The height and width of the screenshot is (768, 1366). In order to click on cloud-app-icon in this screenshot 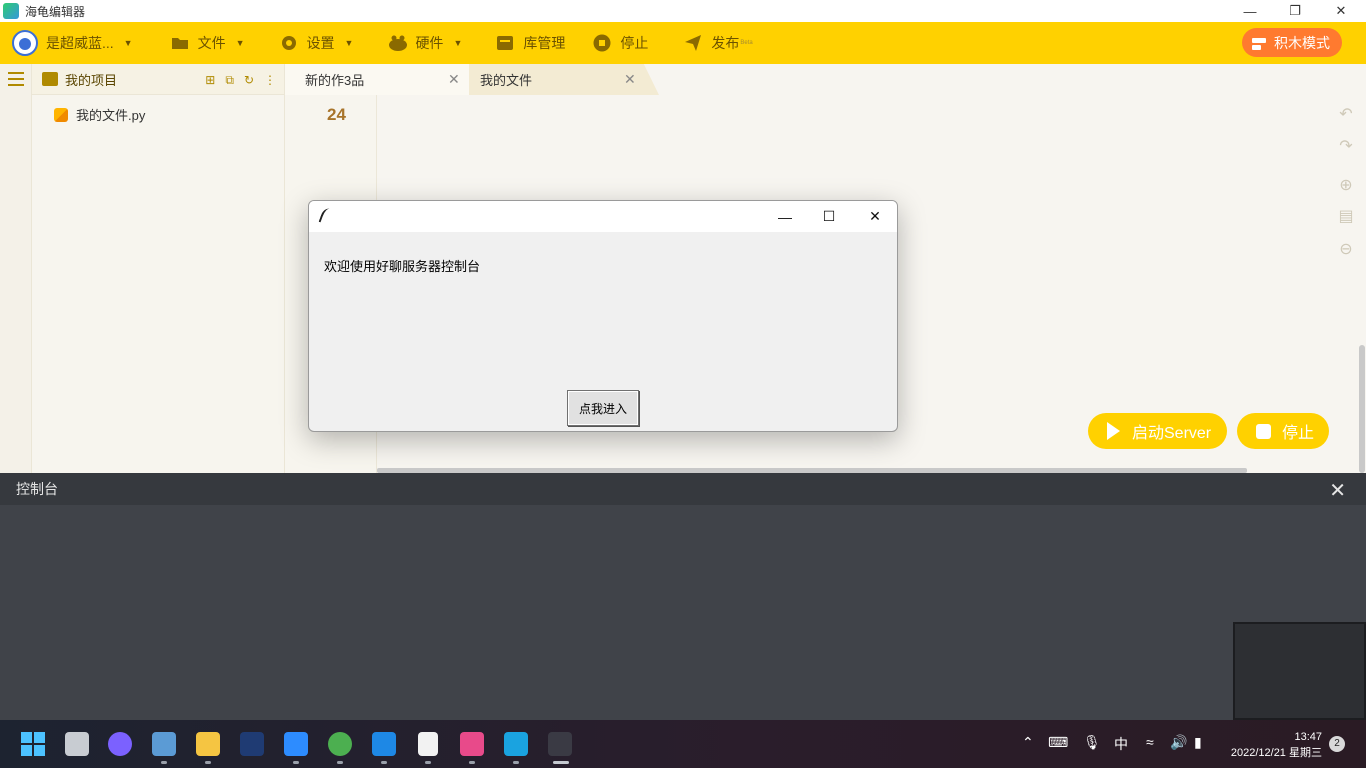, I will do `click(296, 744)`.